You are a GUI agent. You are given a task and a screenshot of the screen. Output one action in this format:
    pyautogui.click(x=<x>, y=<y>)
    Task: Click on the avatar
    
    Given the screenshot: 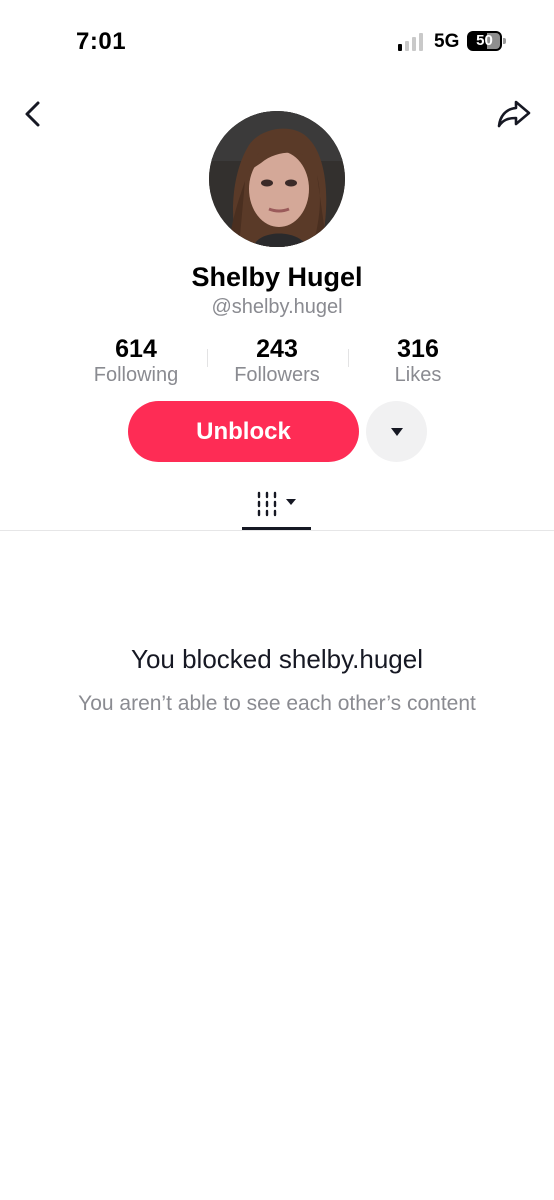 What is the action you would take?
    pyautogui.click(x=277, y=179)
    